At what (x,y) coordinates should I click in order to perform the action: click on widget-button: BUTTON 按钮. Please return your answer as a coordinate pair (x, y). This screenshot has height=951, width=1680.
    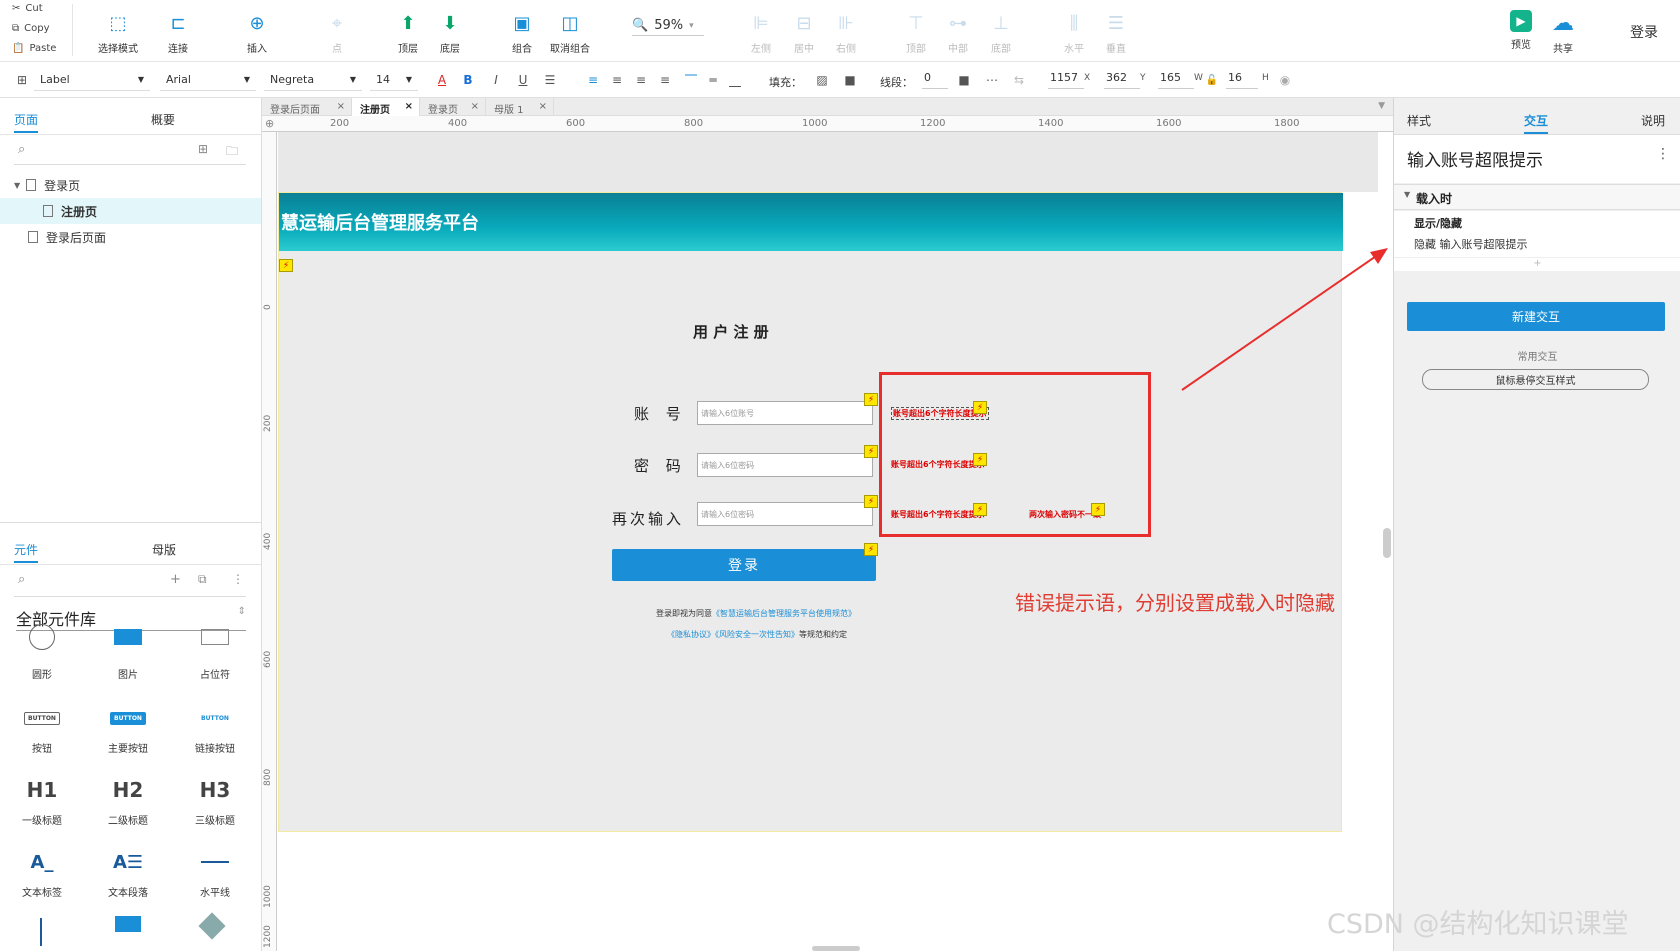
    Looking at the image, I should click on (42, 728).